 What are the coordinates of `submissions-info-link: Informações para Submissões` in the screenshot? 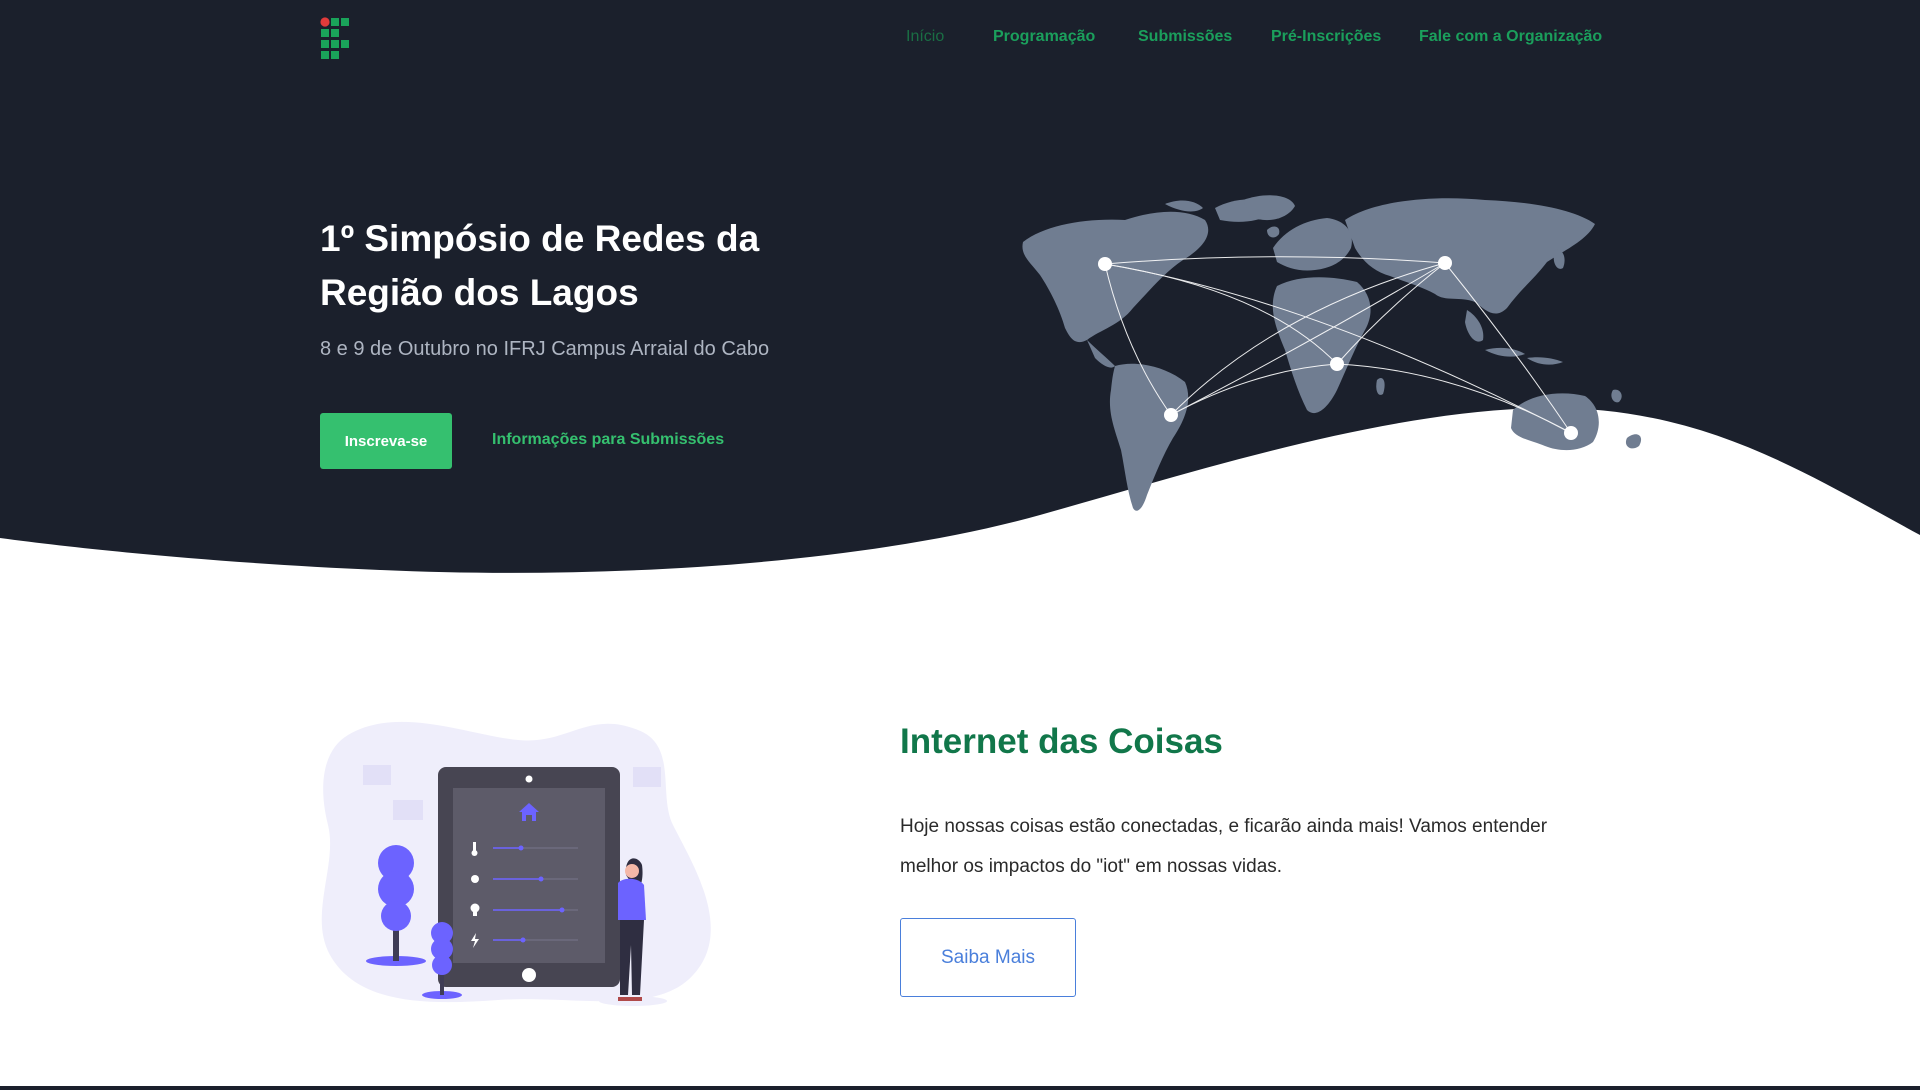 It's located at (608, 440).